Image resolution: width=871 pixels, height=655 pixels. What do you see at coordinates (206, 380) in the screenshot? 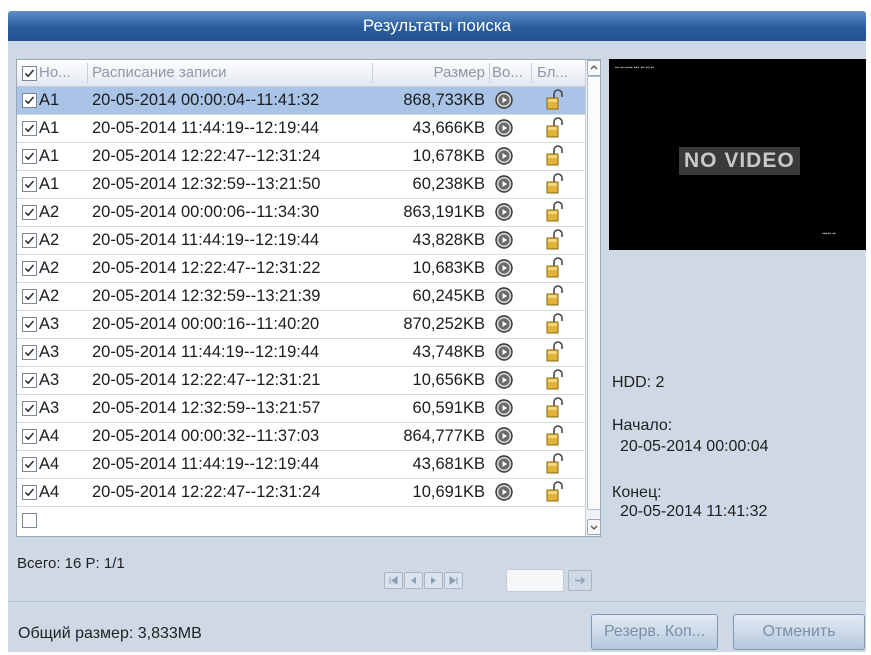
I see `record-time: 20-05-2014 12:22:47--12:31:21` at bounding box center [206, 380].